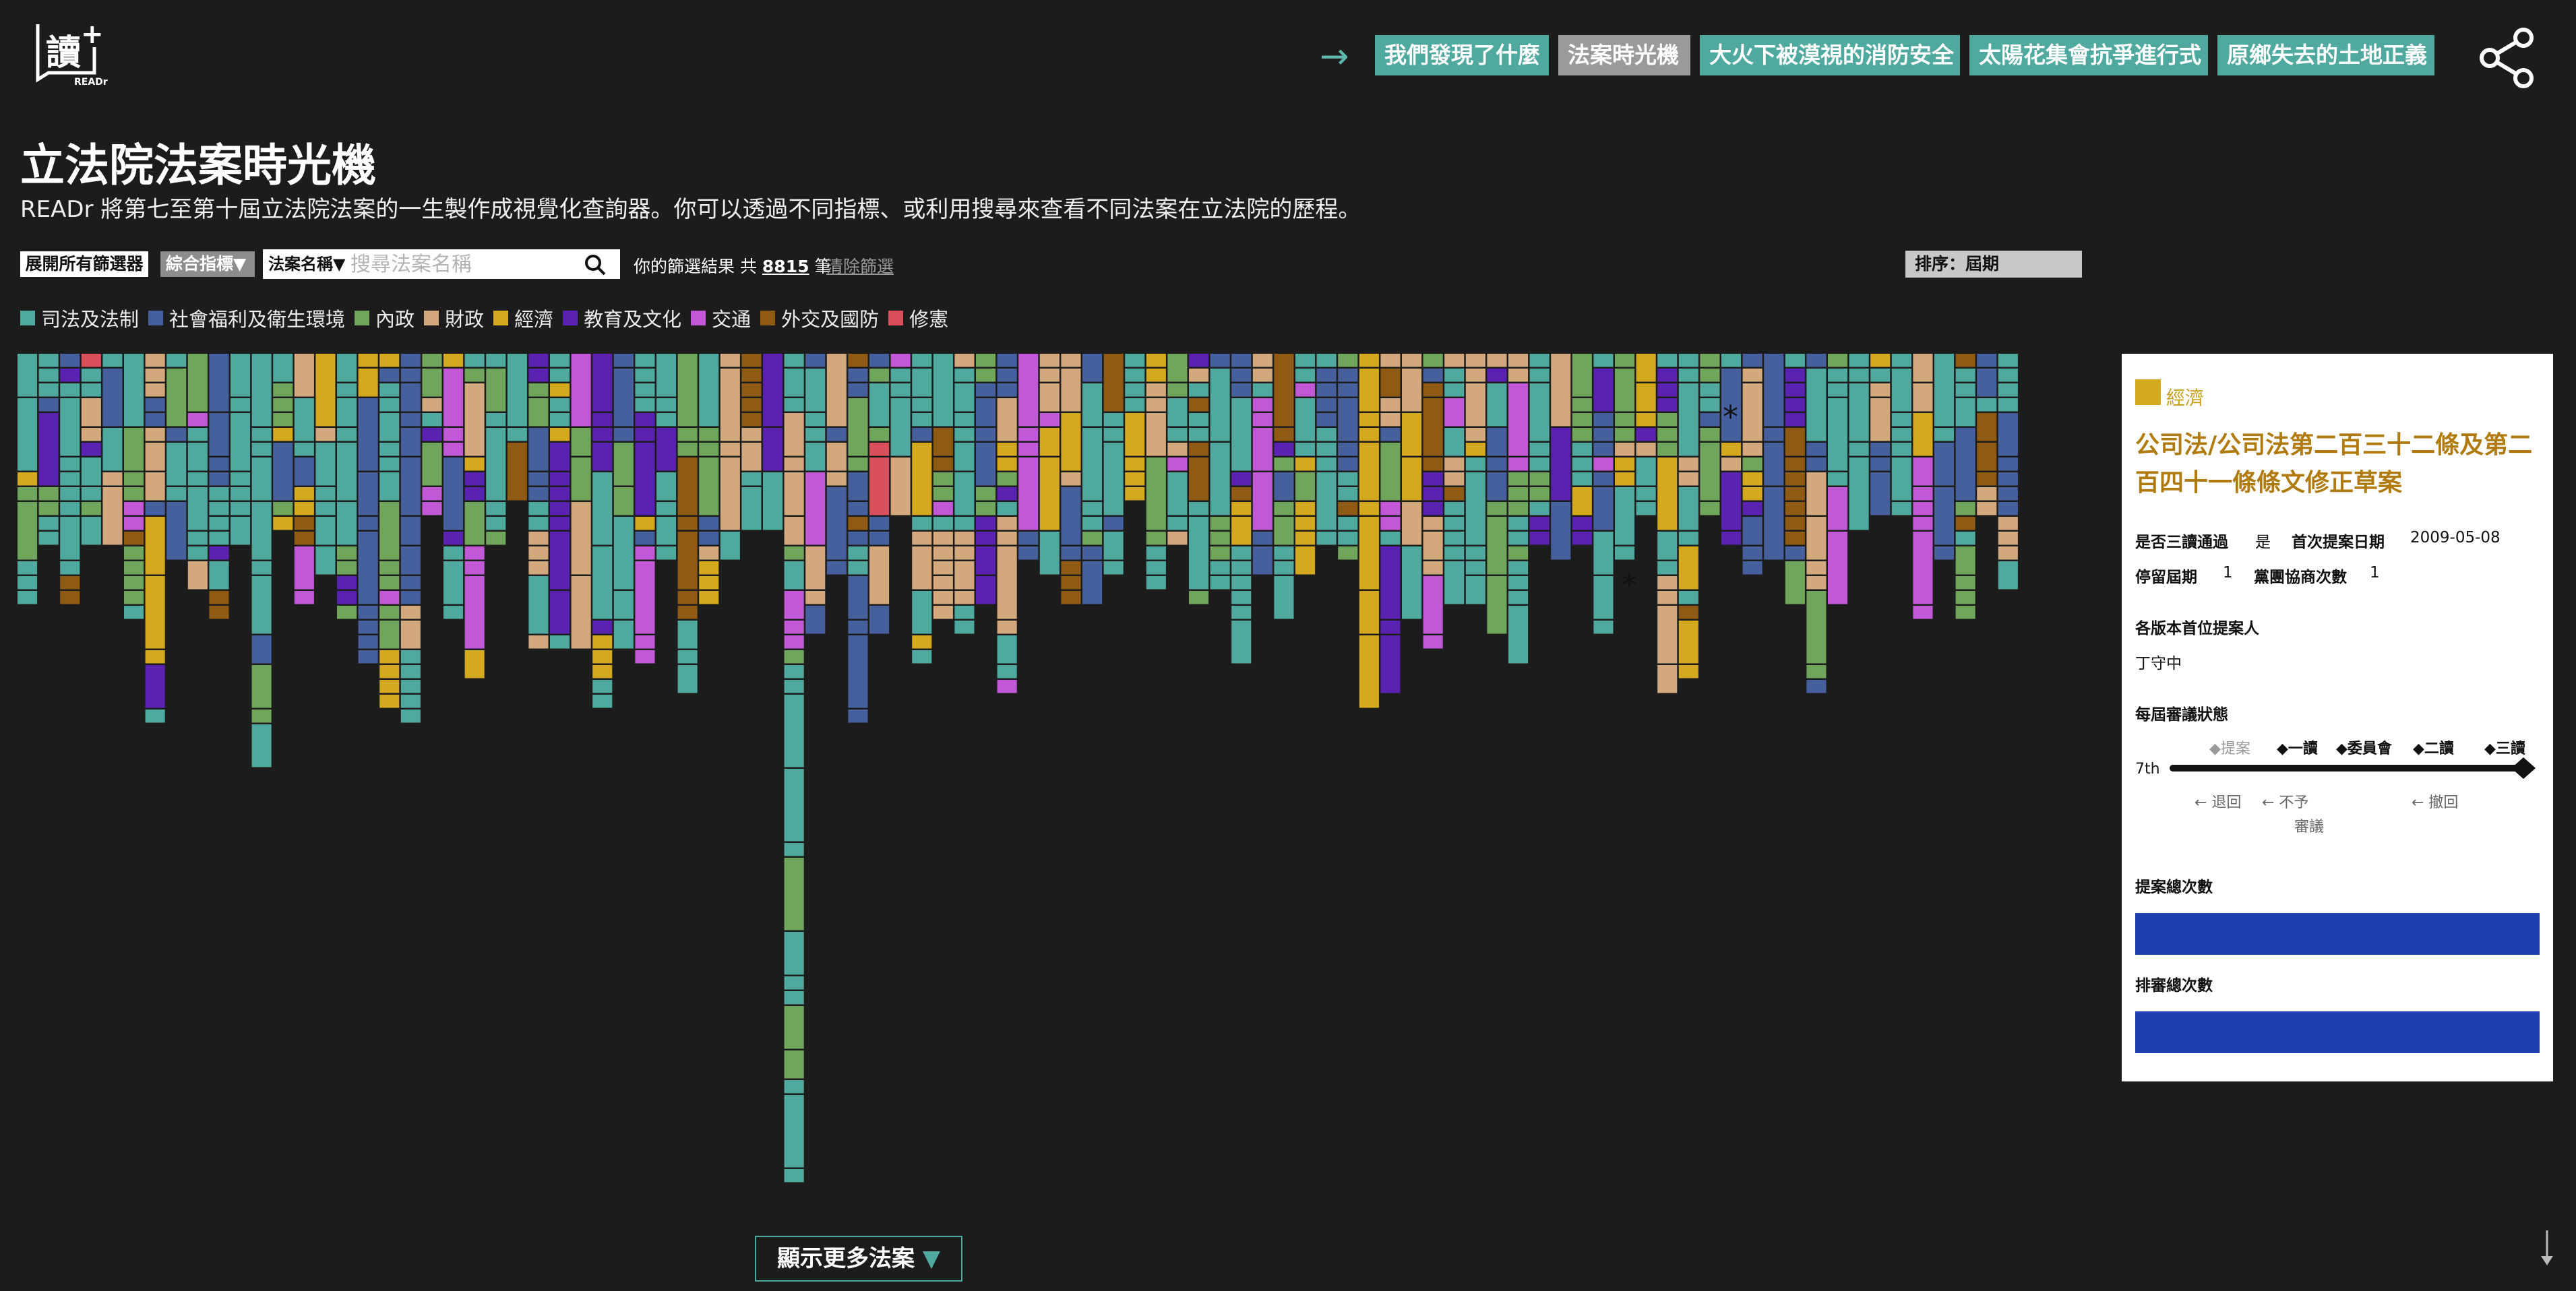 This screenshot has height=1291, width=2576. Describe the element at coordinates (2507, 58) in the screenshot. I see `share-icon` at that location.